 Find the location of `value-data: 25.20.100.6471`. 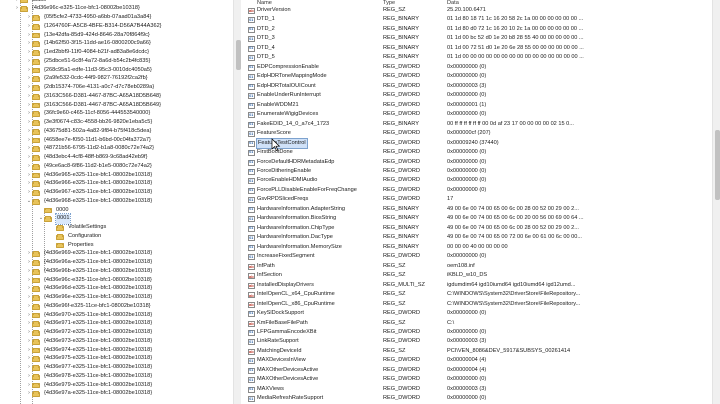

value-data: 25.20.100.6471 is located at coordinates (466, 10).